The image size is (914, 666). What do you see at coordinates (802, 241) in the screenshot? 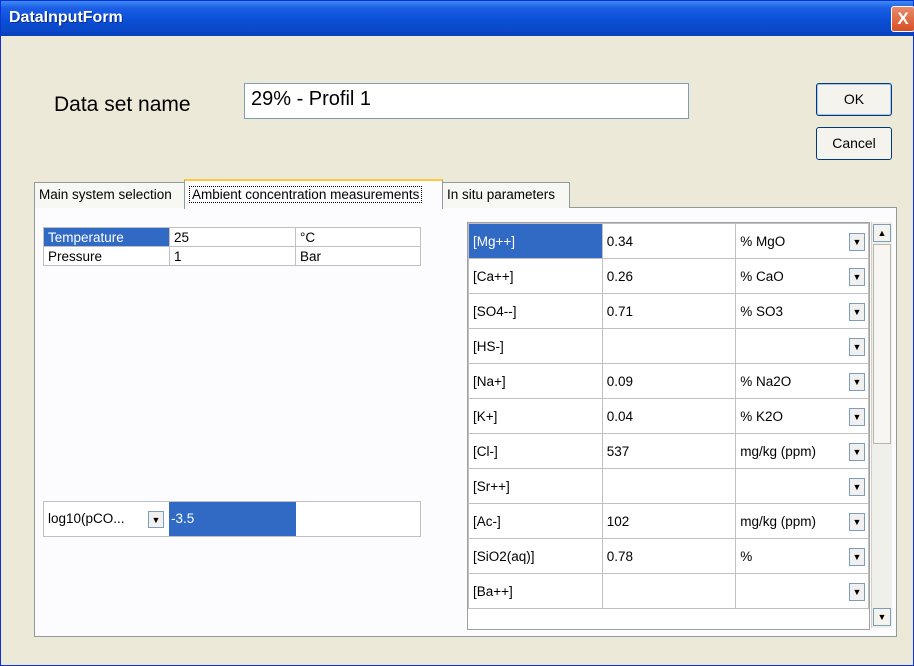
I see `unit-cell: % MgO ▼` at bounding box center [802, 241].